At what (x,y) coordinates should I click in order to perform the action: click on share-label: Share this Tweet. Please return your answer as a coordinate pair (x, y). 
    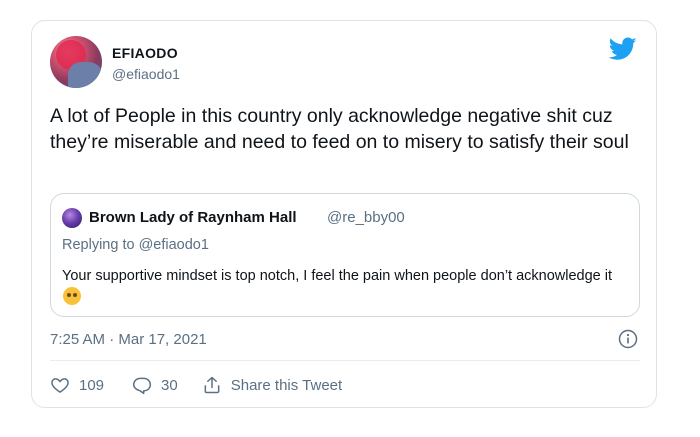
    Looking at the image, I should click on (286, 385).